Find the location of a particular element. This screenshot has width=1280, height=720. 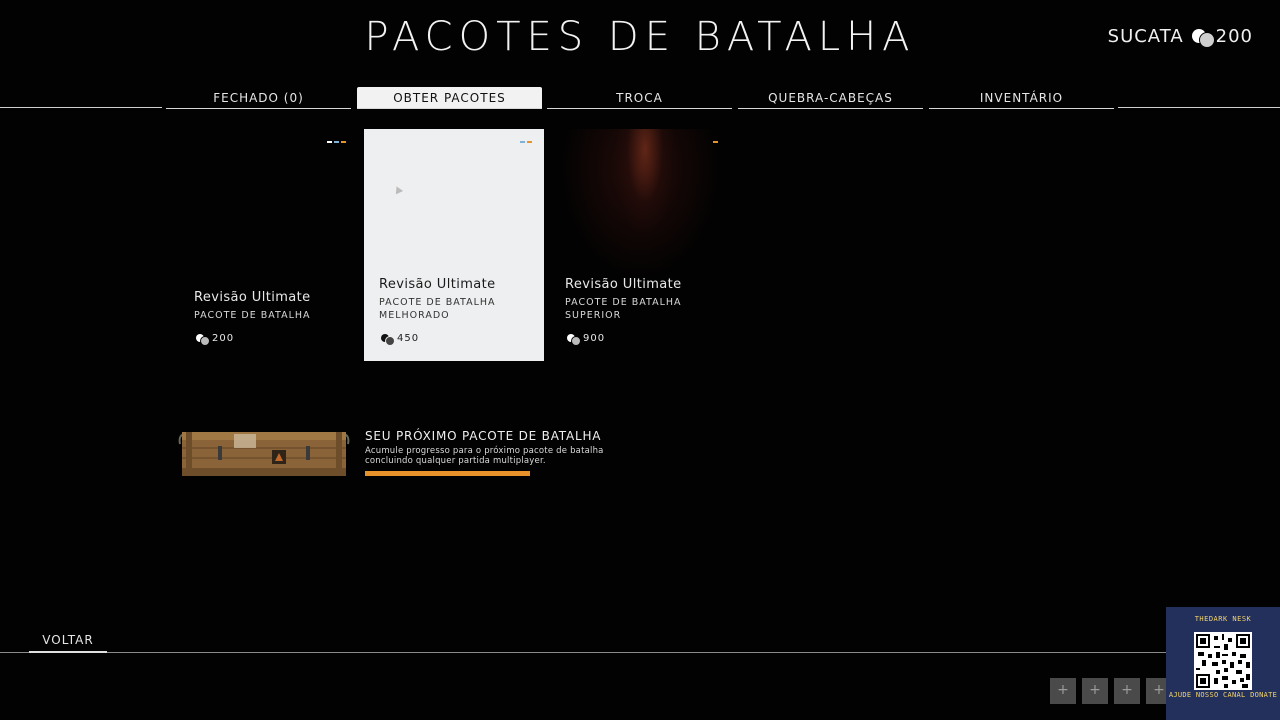

pack-price-value: 200 is located at coordinates (223, 338).